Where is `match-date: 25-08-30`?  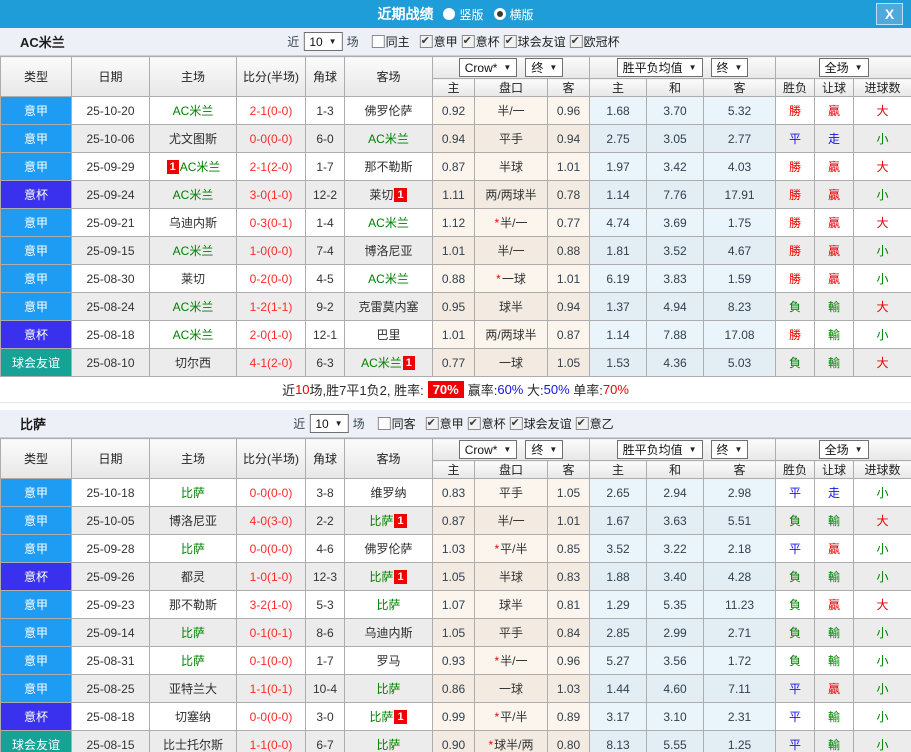
match-date: 25-08-30 is located at coordinates (110, 278).